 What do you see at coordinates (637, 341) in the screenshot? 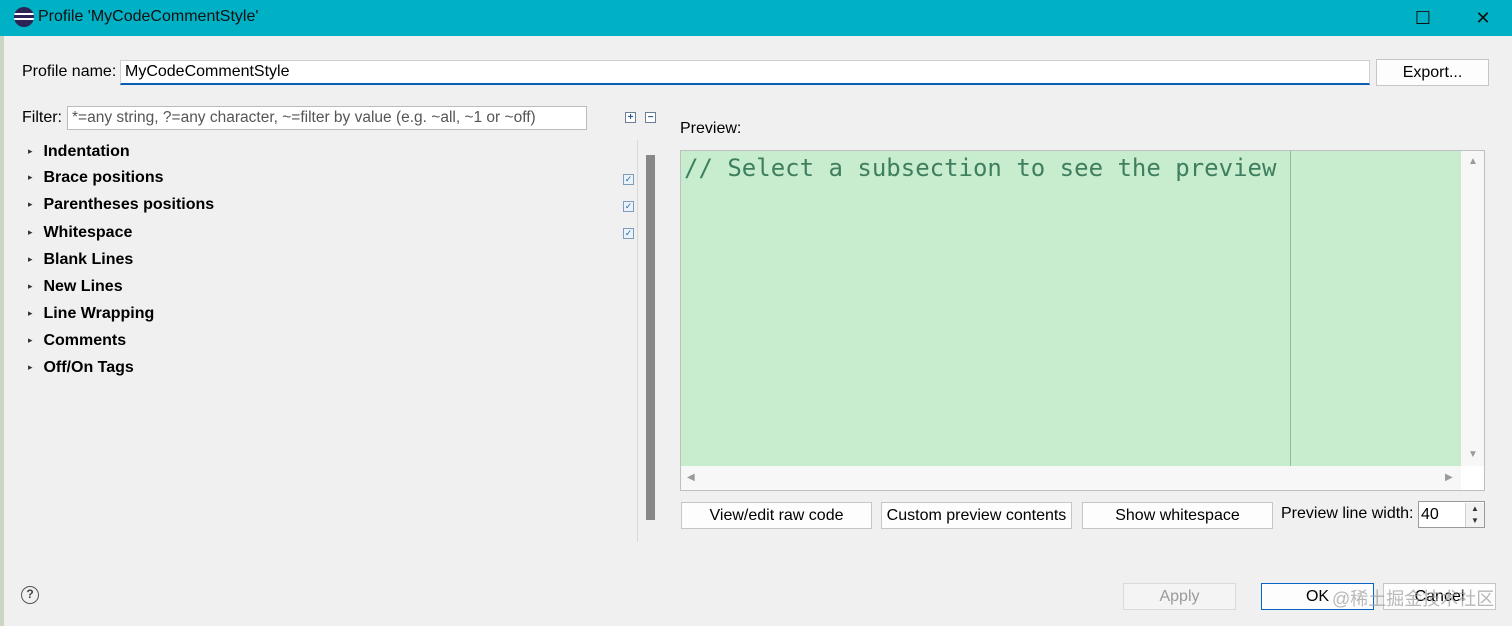
I see `panel-divider` at bounding box center [637, 341].